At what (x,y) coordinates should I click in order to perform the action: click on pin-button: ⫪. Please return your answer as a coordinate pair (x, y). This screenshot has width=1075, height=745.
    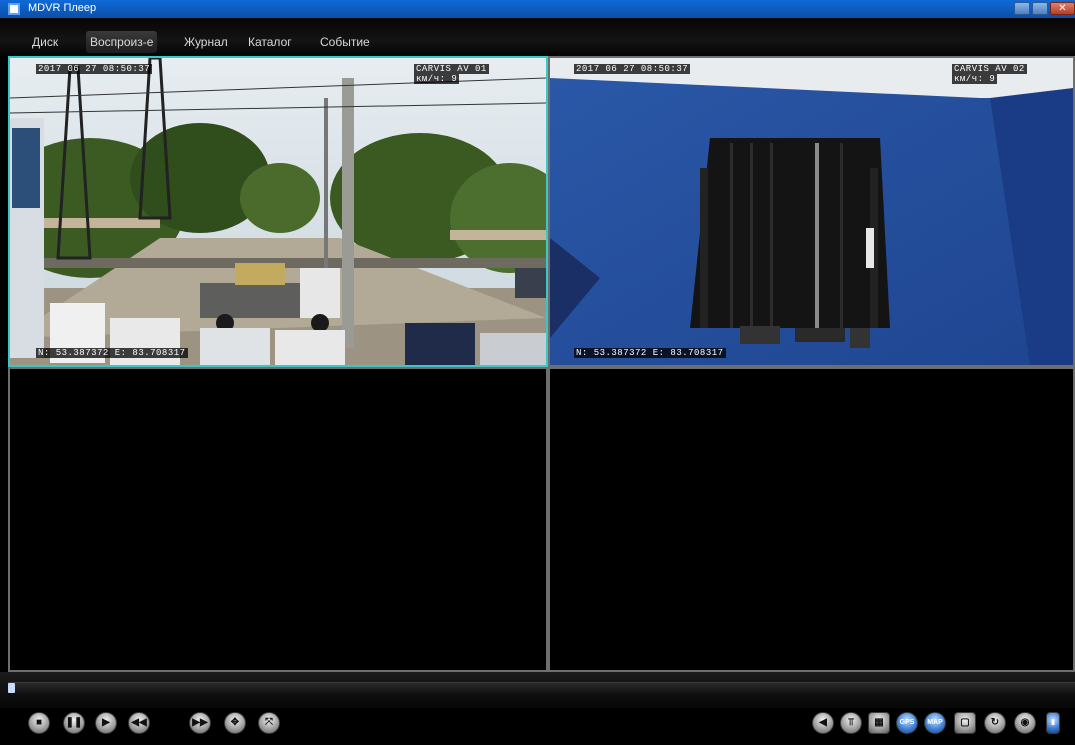
    Looking at the image, I should click on (851, 723).